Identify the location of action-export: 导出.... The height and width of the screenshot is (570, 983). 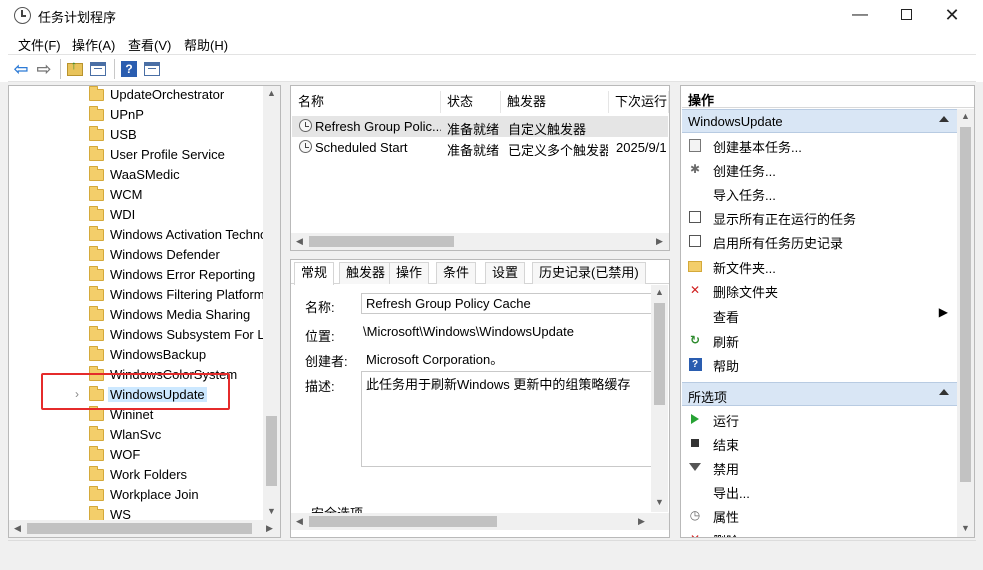
(818, 491).